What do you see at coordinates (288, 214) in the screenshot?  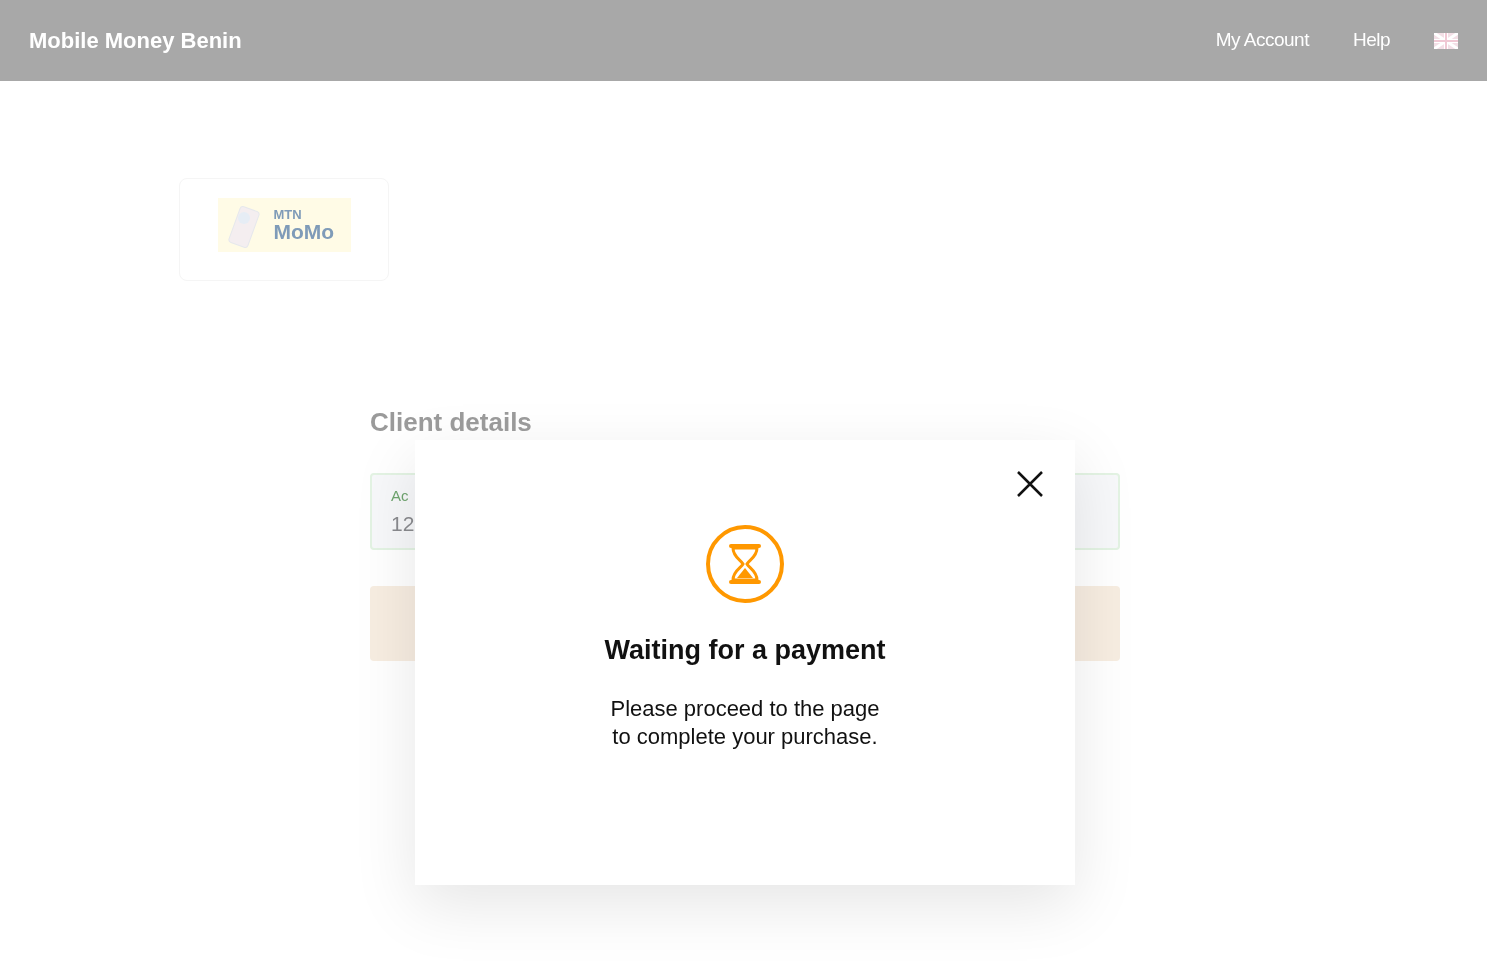 I see `logo-text: MTN` at bounding box center [288, 214].